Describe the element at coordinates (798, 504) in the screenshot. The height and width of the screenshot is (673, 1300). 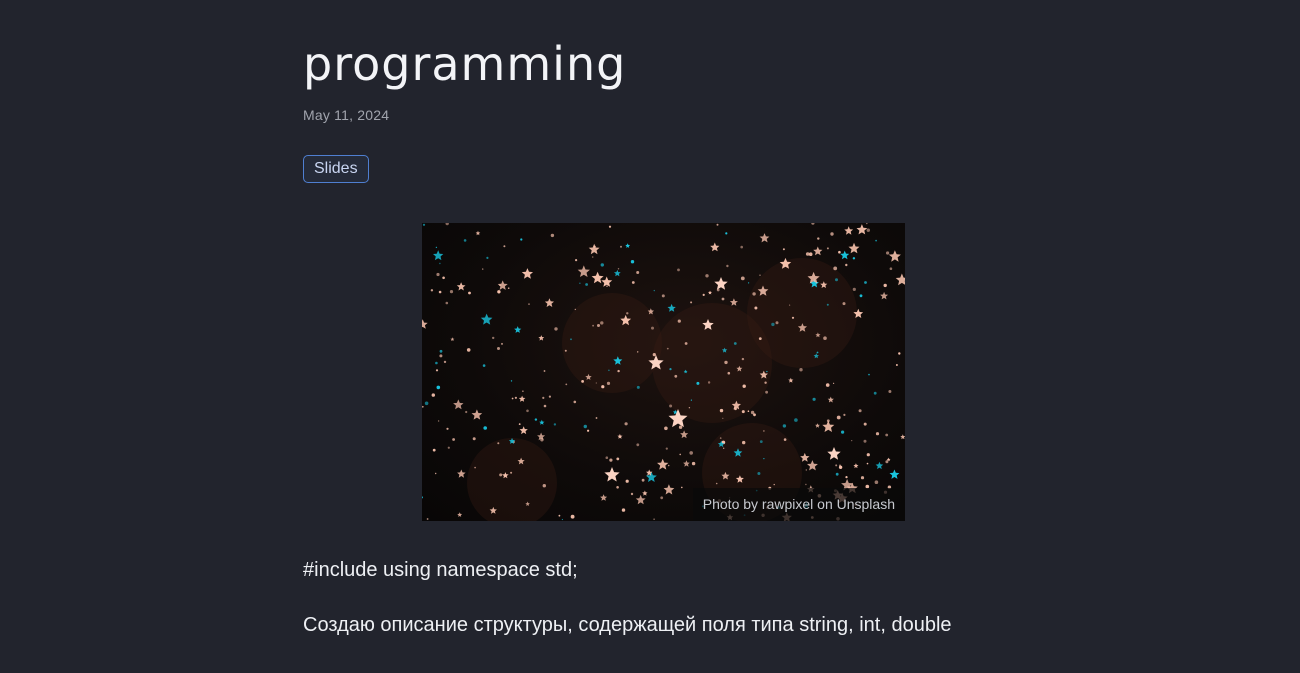
I see `image-caption: Photo by rawpixel on Unsplash` at that location.